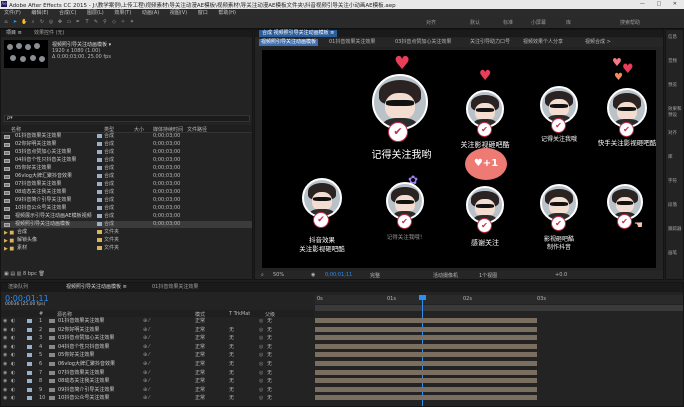 This screenshot has width=684, height=407. Describe the element at coordinates (675, 112) in the screenshot. I see `right-panel-item: 效果和预设` at that location.